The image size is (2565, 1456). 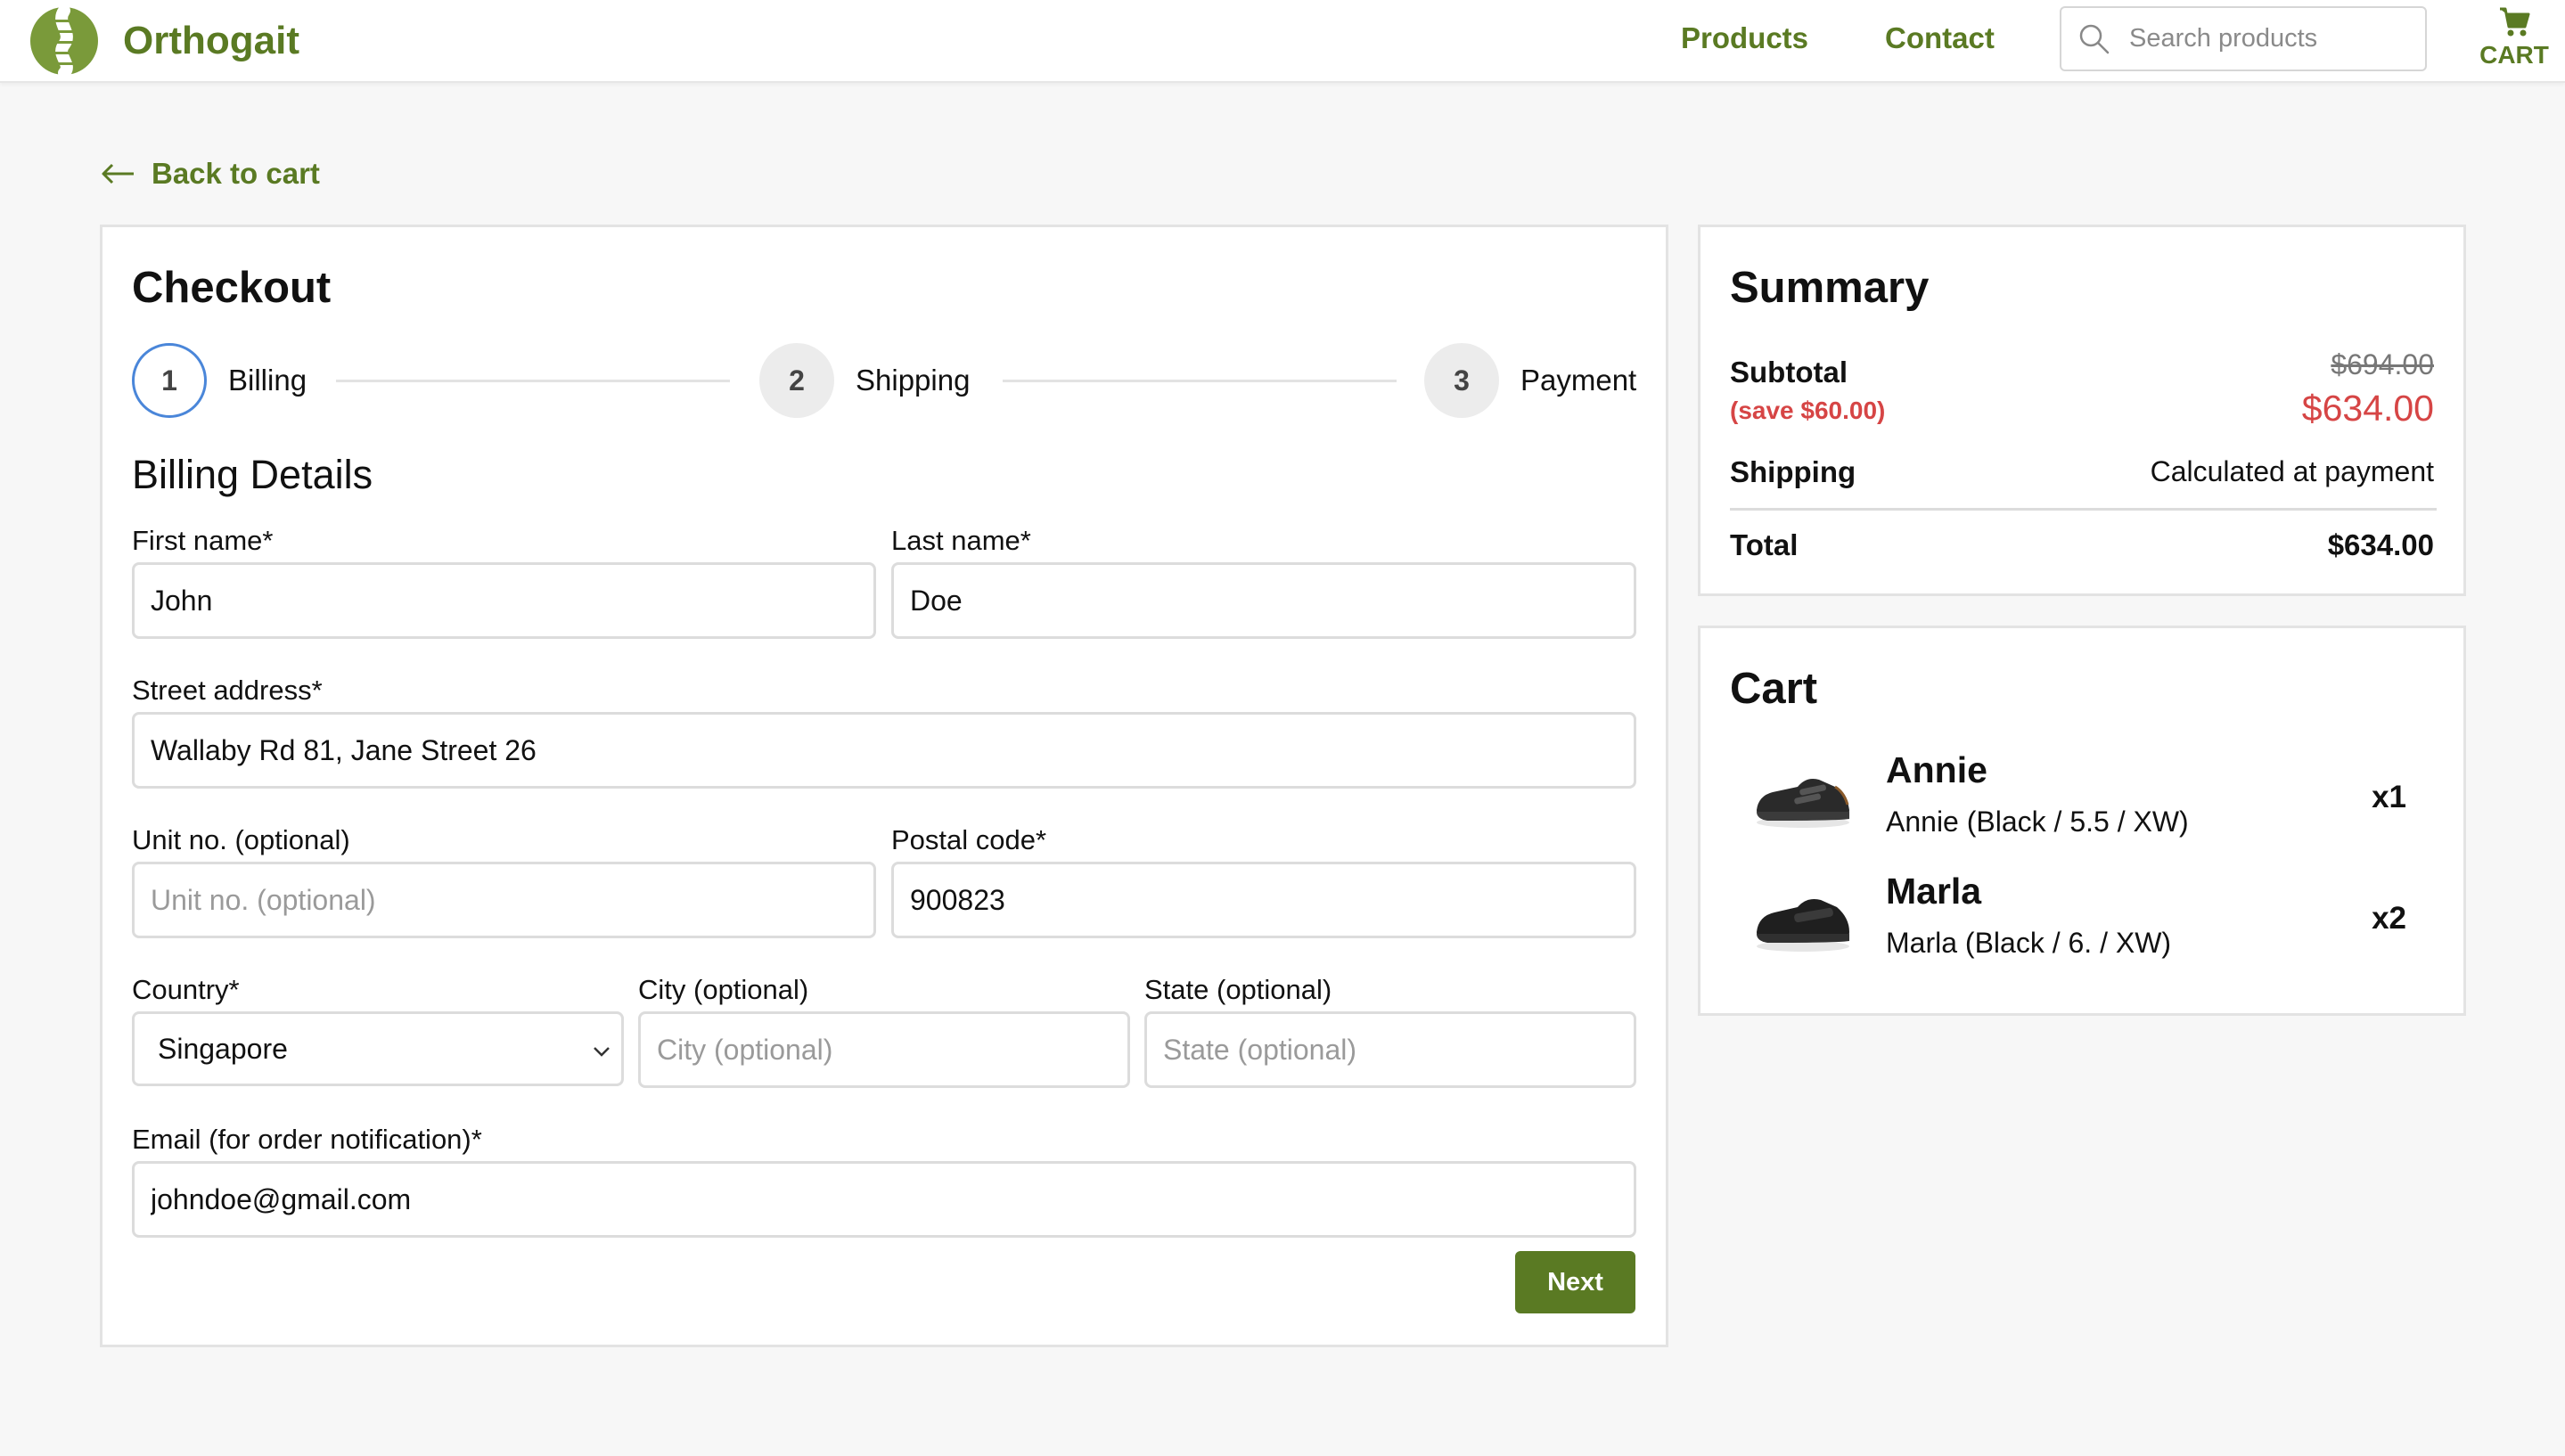 What do you see at coordinates (602, 1052) in the screenshot?
I see `chevron-down-icon` at bounding box center [602, 1052].